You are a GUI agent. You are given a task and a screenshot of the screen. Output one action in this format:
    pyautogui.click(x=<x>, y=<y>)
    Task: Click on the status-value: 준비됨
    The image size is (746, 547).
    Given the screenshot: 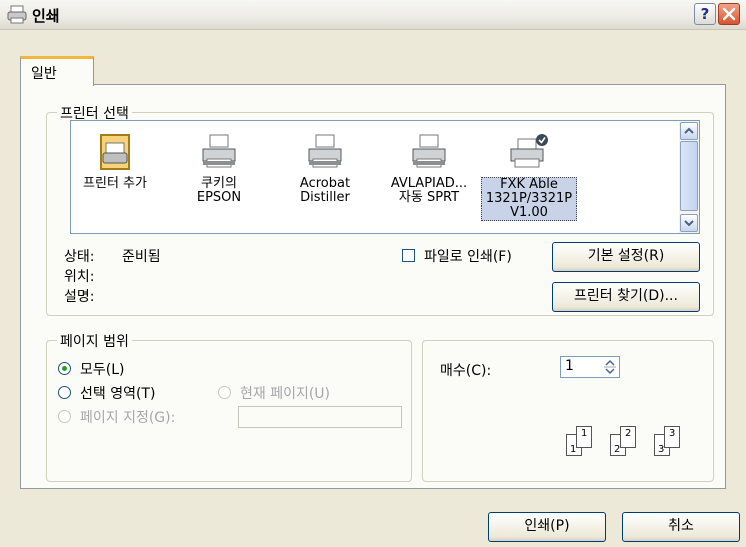 What is the action you would take?
    pyautogui.click(x=141, y=257)
    